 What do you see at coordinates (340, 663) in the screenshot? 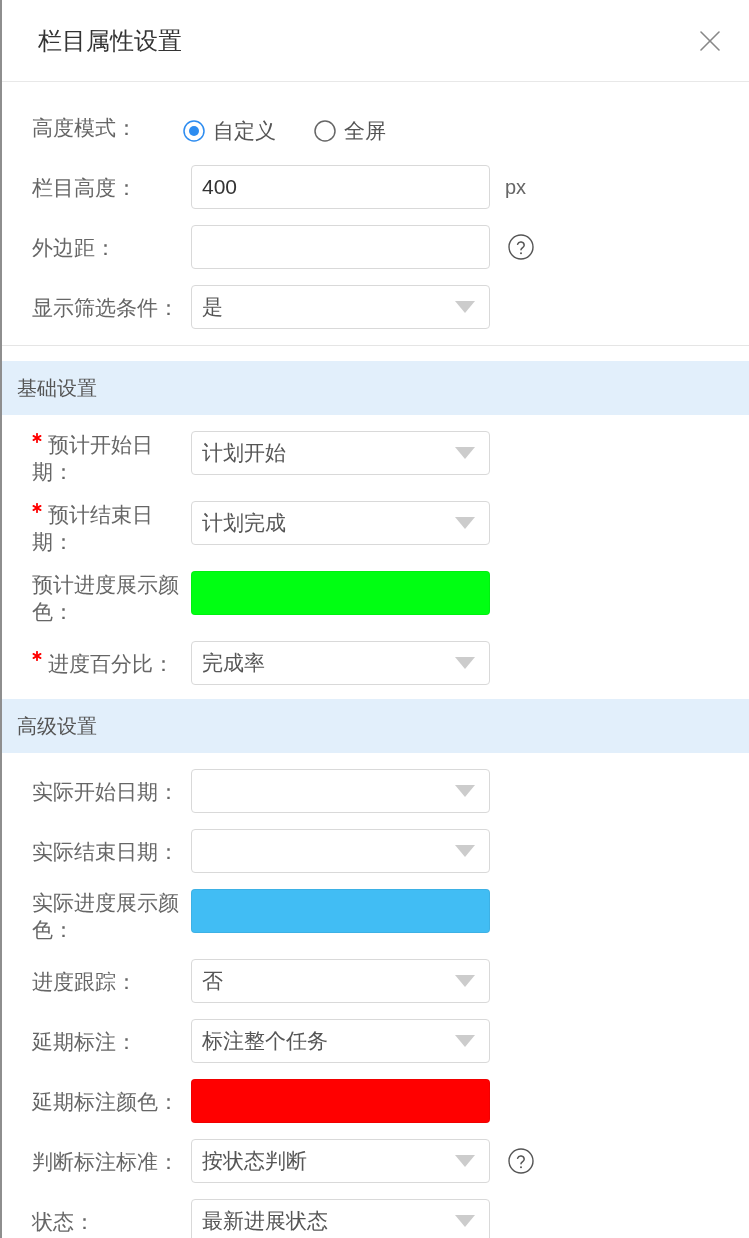
I see `select-field: 完成率` at bounding box center [340, 663].